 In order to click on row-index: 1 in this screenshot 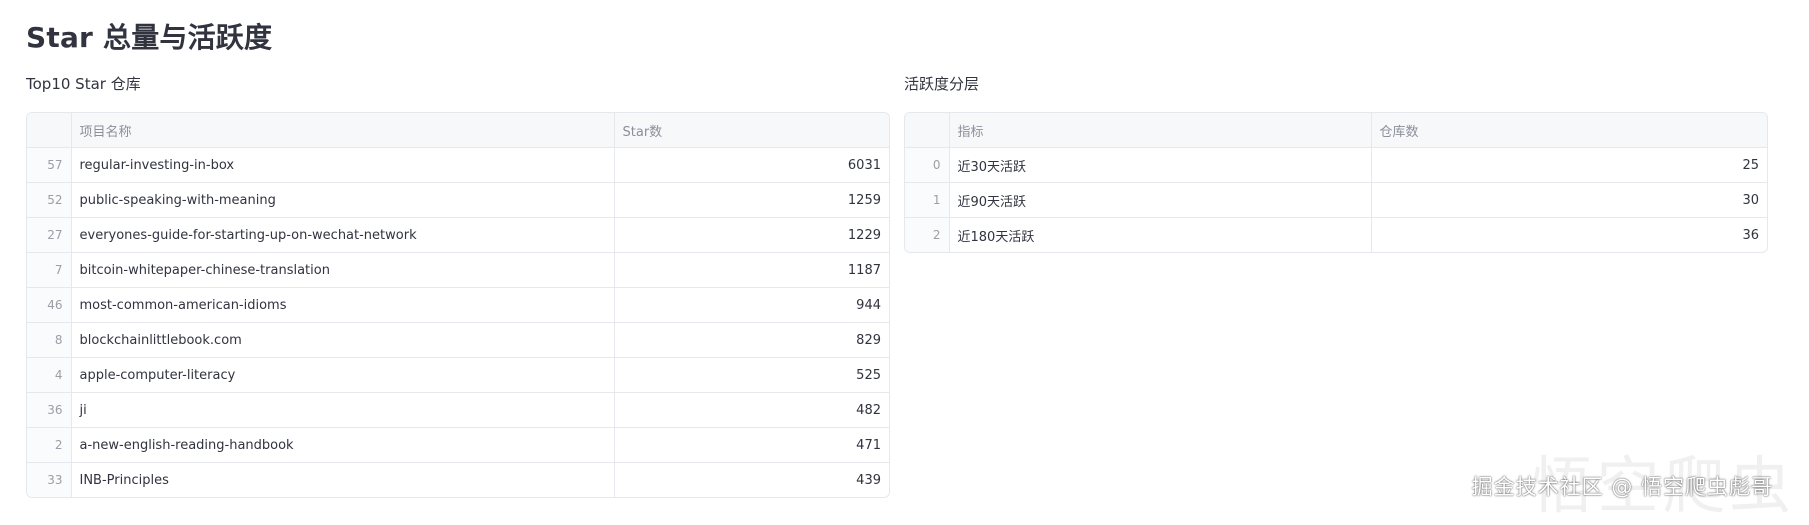, I will do `click(927, 200)`.